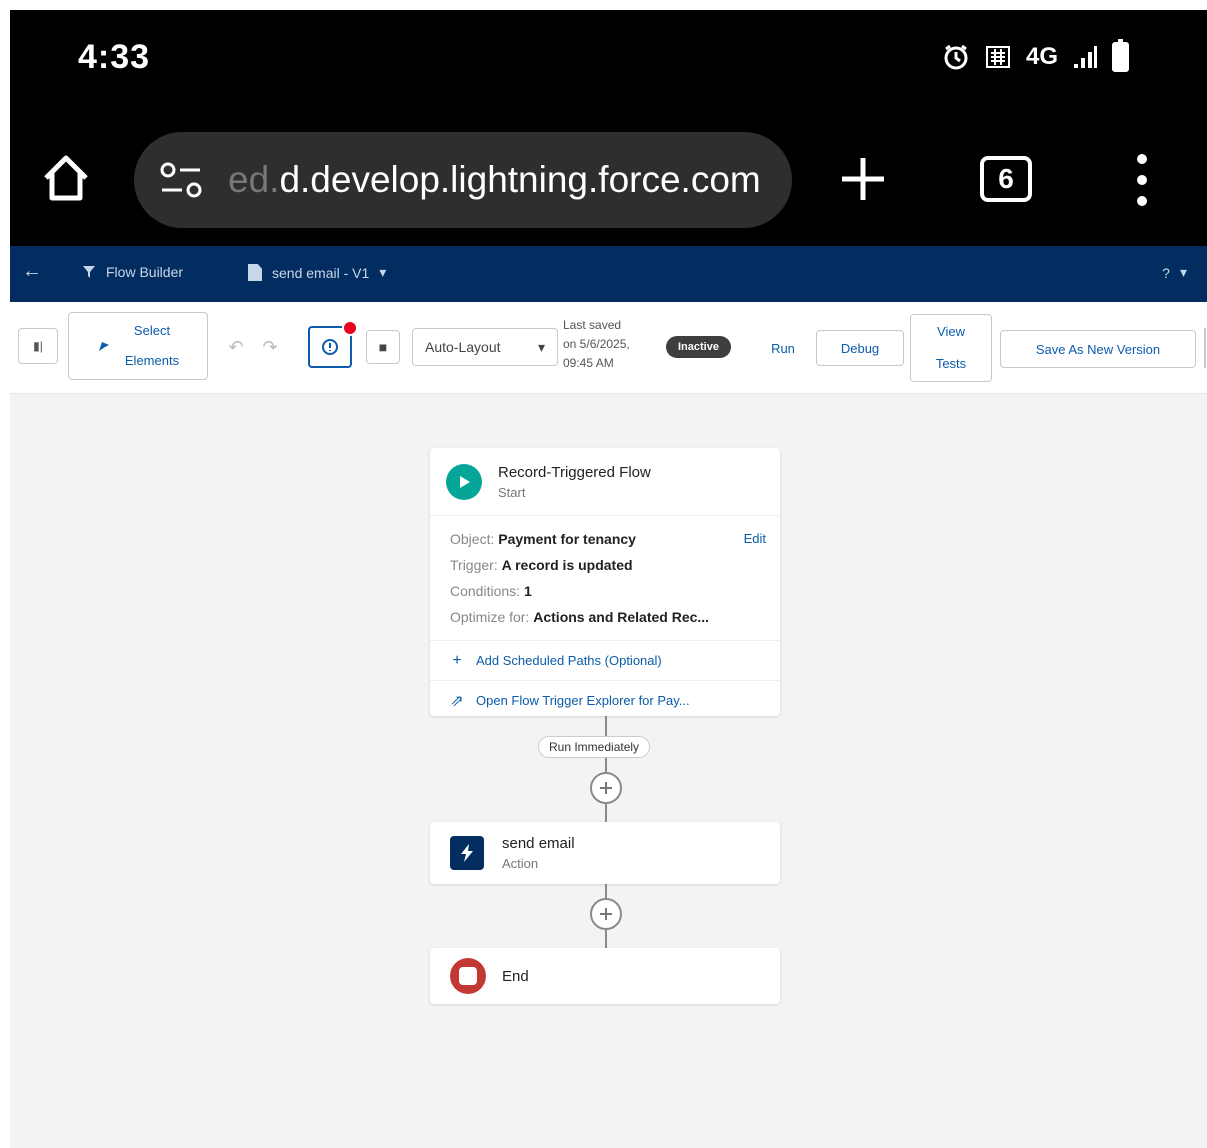 The image size is (1207, 1148). Describe the element at coordinates (1174, 272) in the screenshot. I see `help-button: ? ▾` at that location.